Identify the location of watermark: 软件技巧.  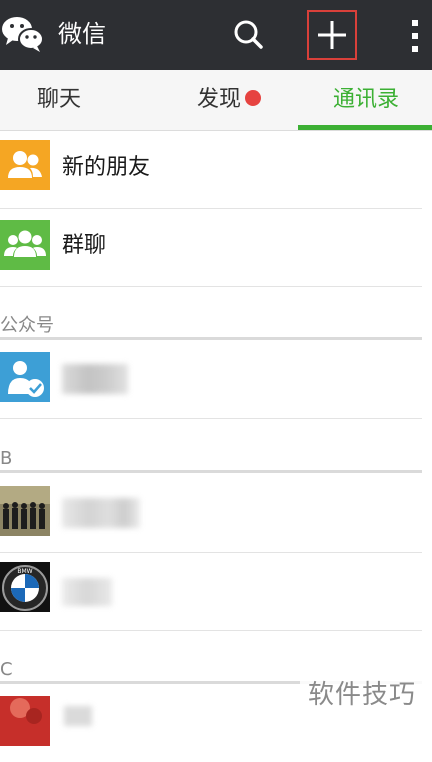
(366, 694).